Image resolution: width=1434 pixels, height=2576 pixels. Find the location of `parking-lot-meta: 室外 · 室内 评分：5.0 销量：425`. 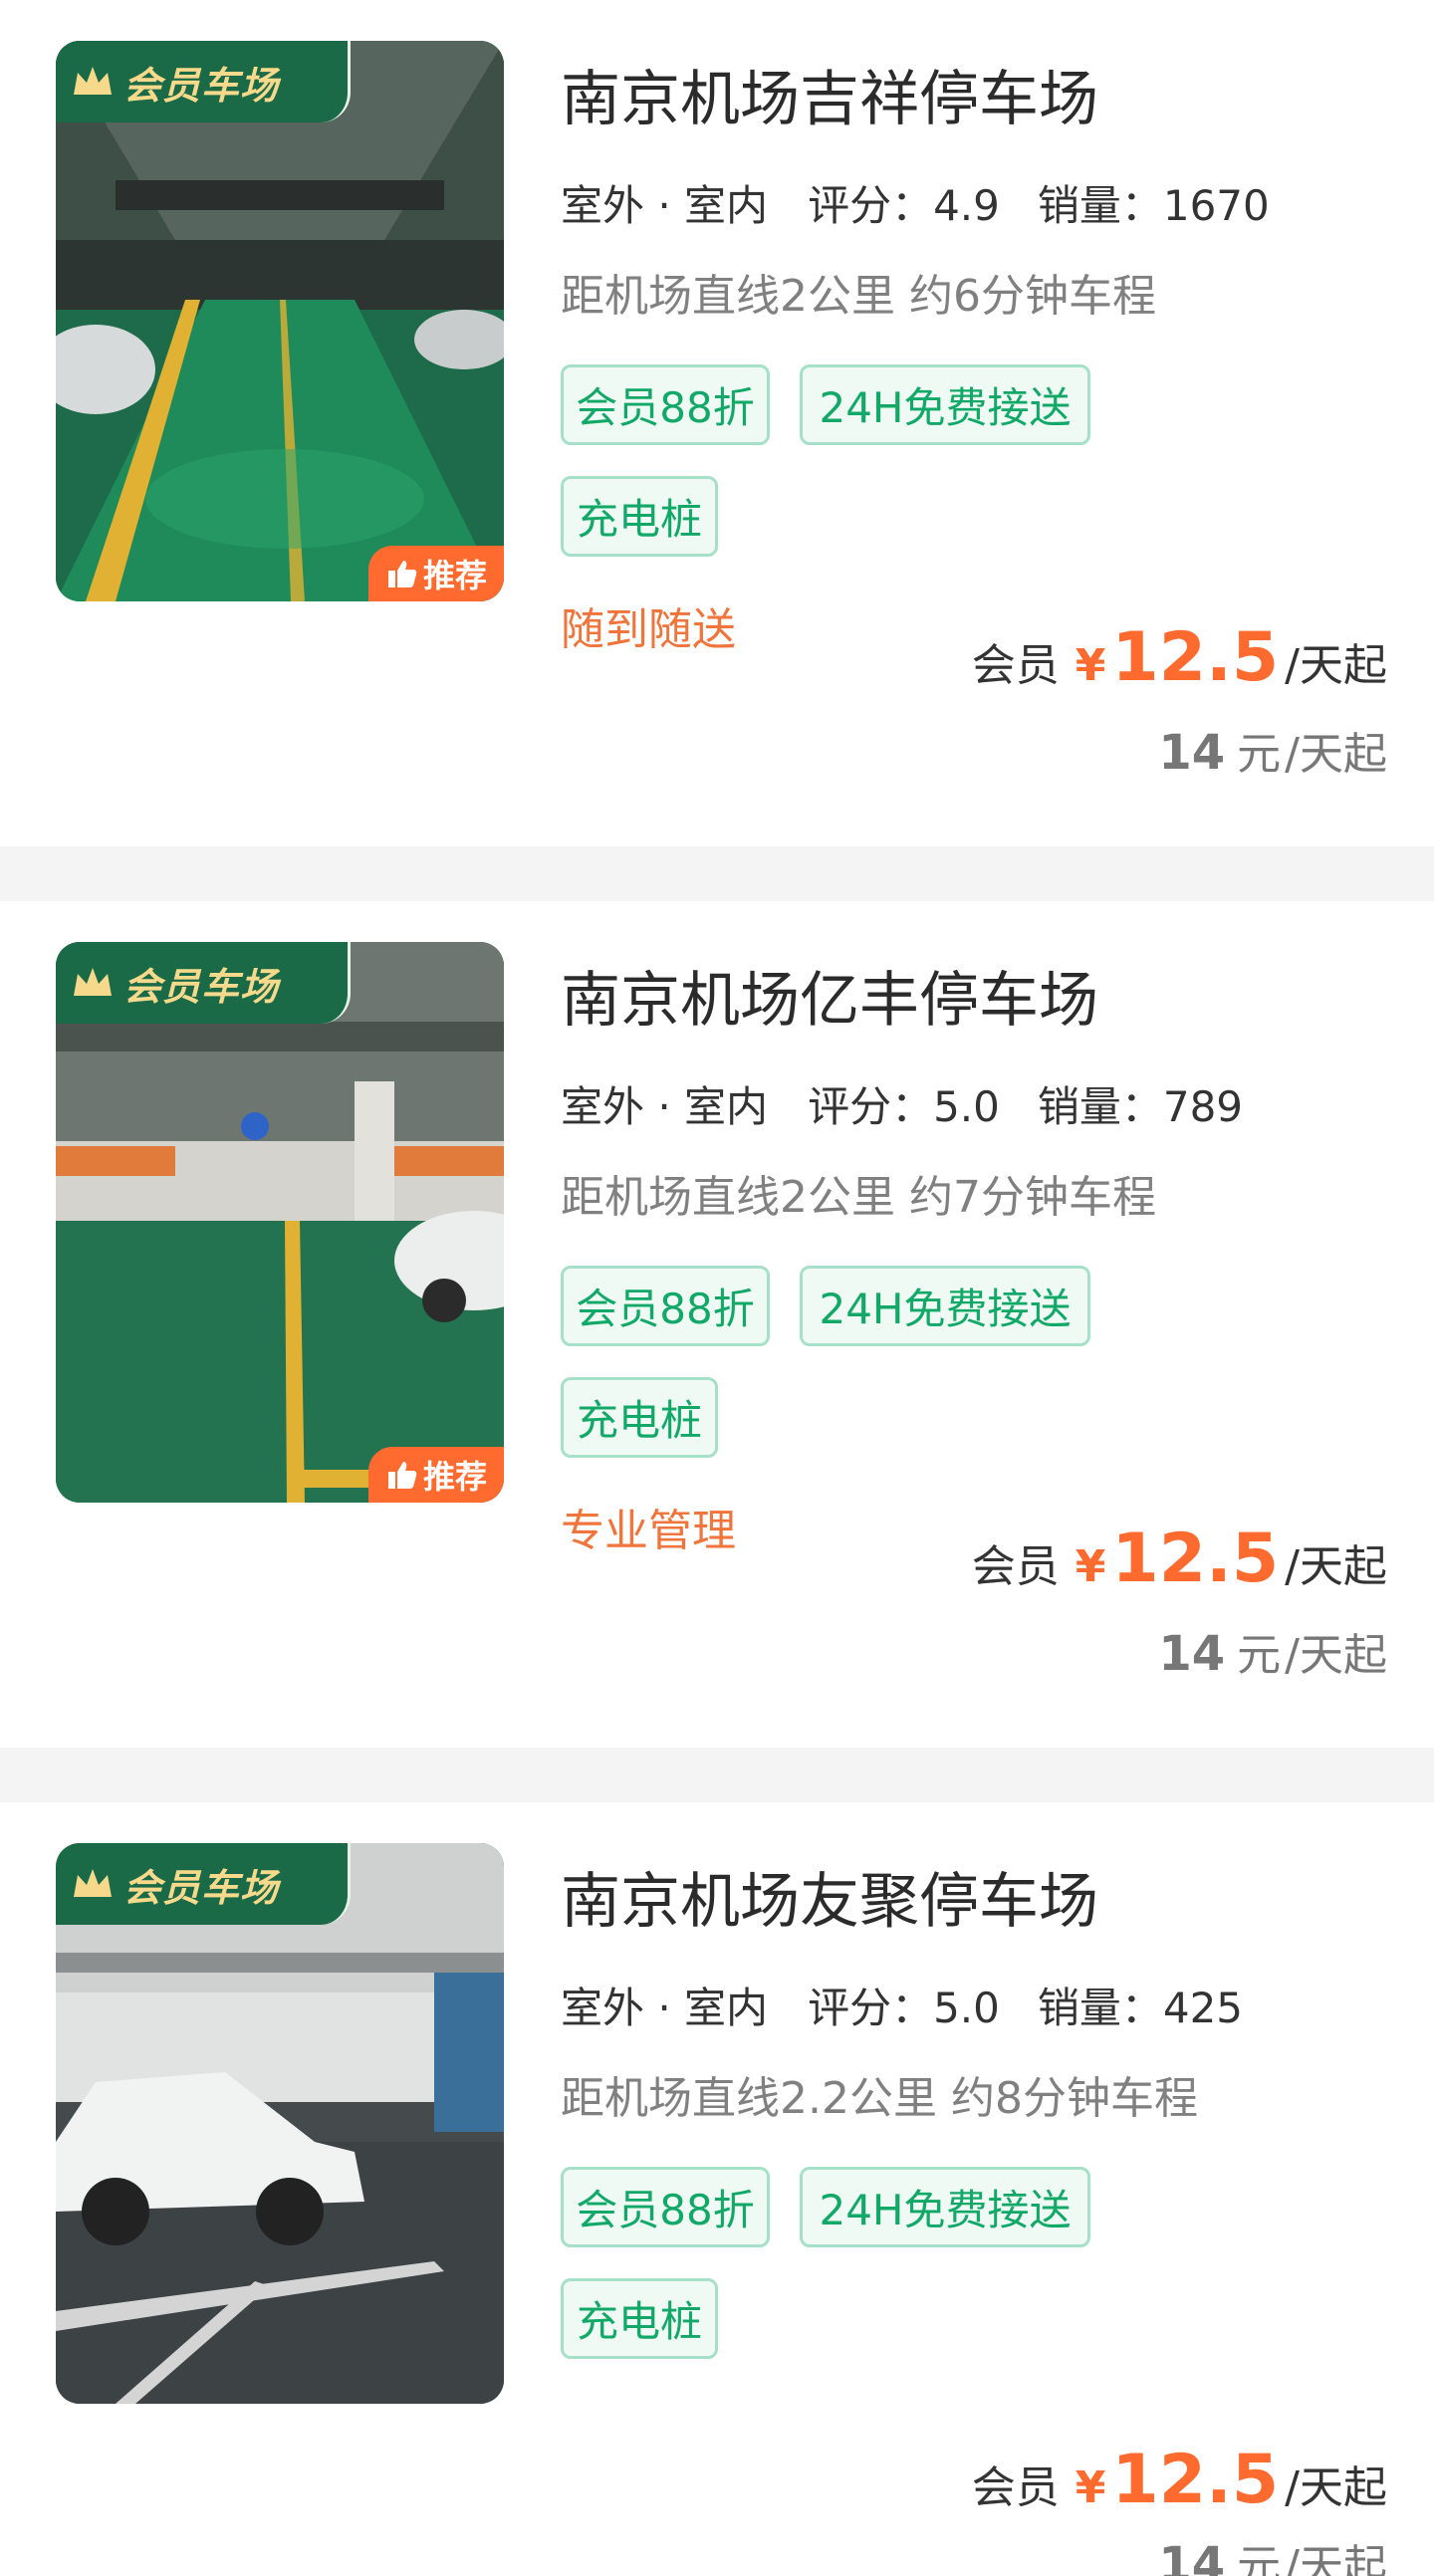

parking-lot-meta: 室外 · 室内 评分：5.0 销量：425 is located at coordinates (902, 2007).